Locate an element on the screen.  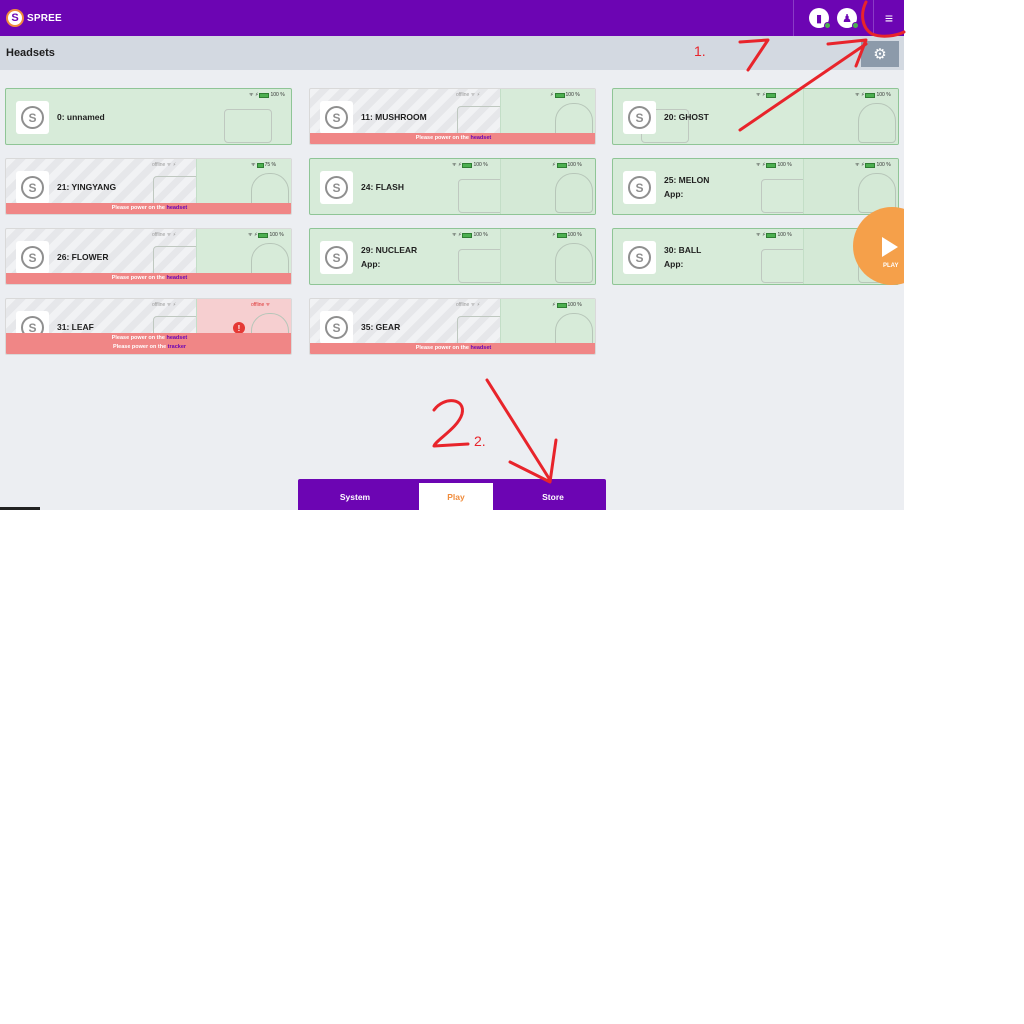
tracker-offline-status: offline ᯤ is located at coordinates (261, 305).